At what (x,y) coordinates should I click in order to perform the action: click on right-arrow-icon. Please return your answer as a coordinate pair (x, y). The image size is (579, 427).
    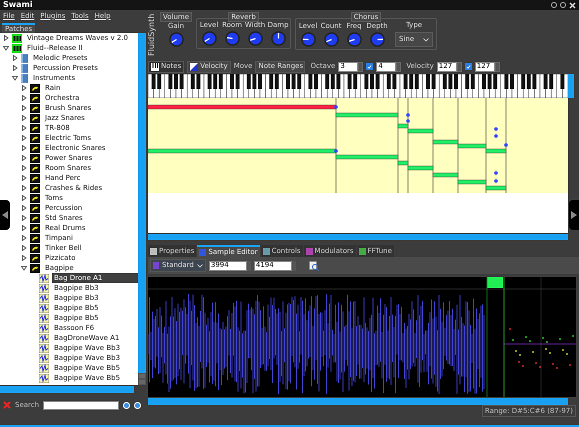
    Looking at the image, I should click on (574, 215).